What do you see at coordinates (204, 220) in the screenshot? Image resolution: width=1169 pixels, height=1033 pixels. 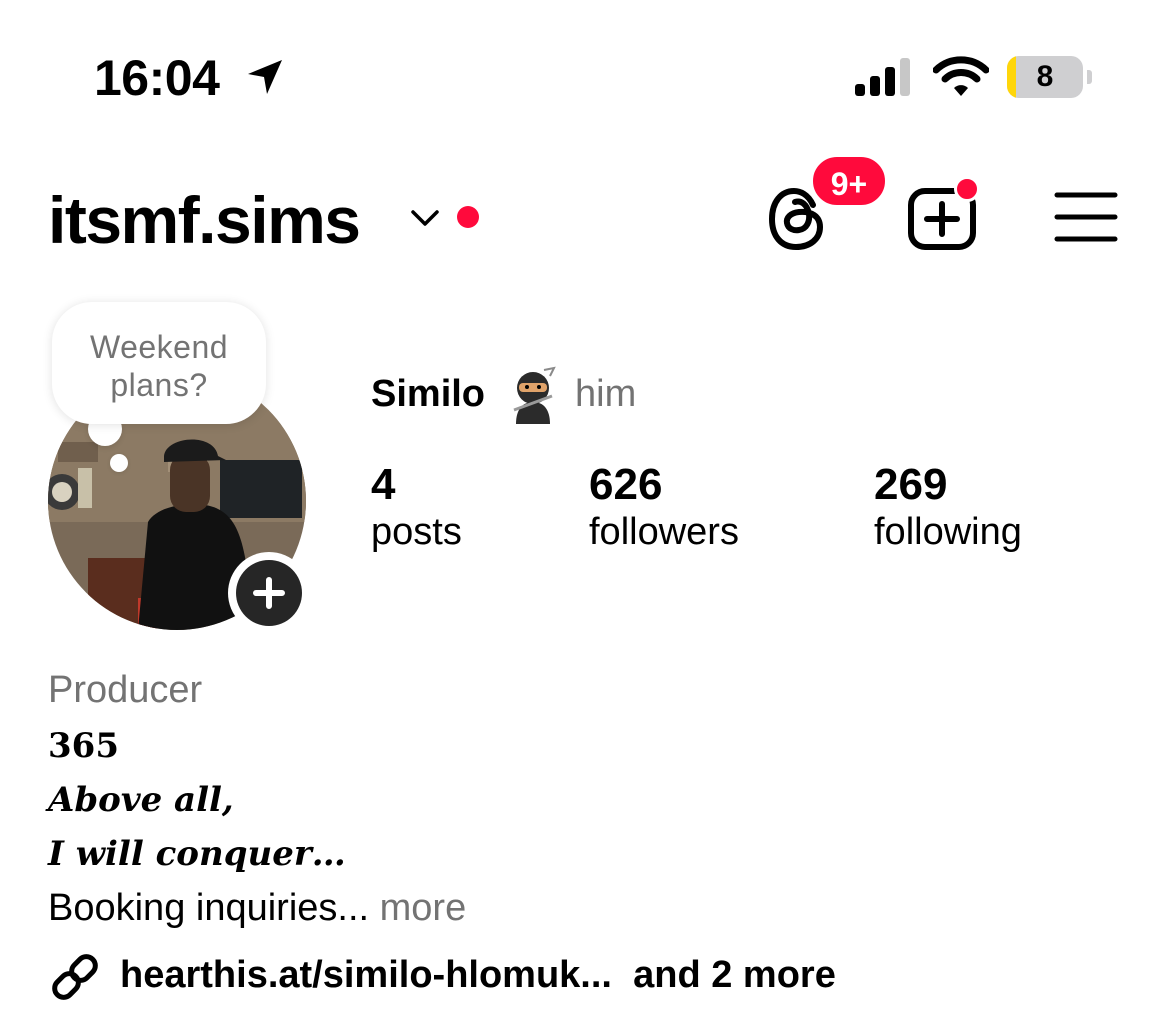 I see `username-switcher: itsmf.sims` at bounding box center [204, 220].